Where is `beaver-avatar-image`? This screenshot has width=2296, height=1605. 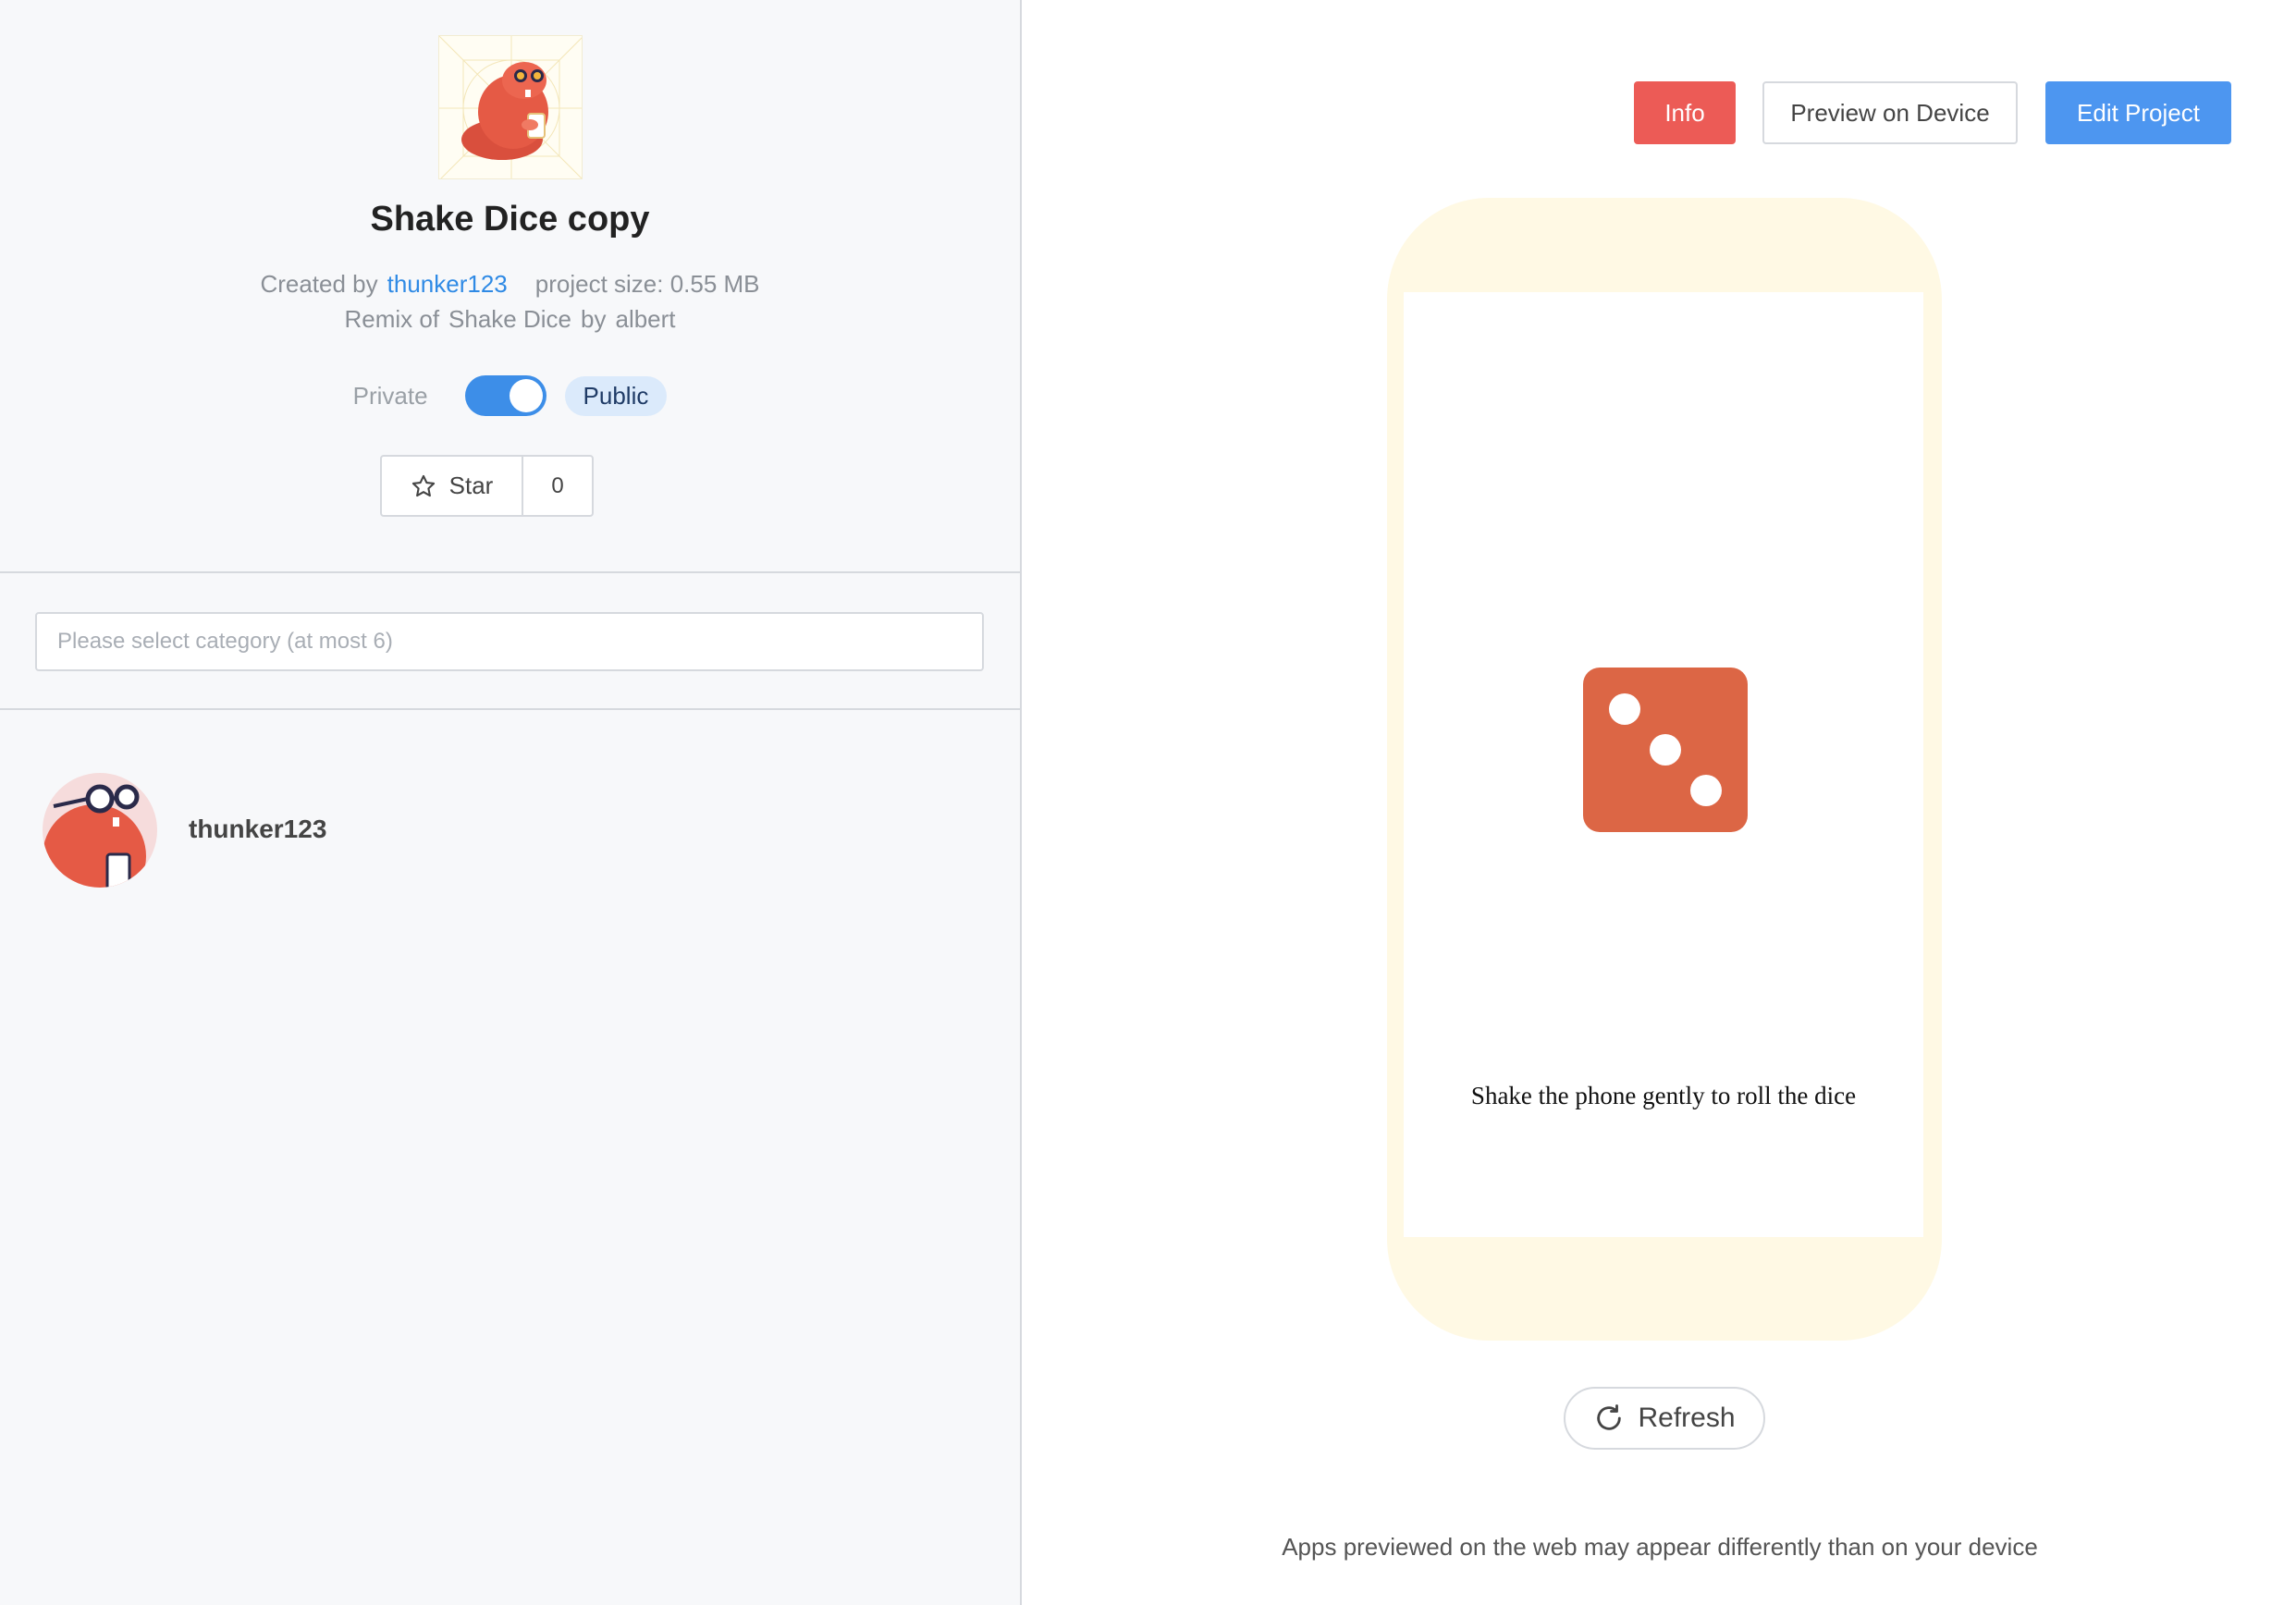
beaver-avatar-image is located at coordinates (100, 830).